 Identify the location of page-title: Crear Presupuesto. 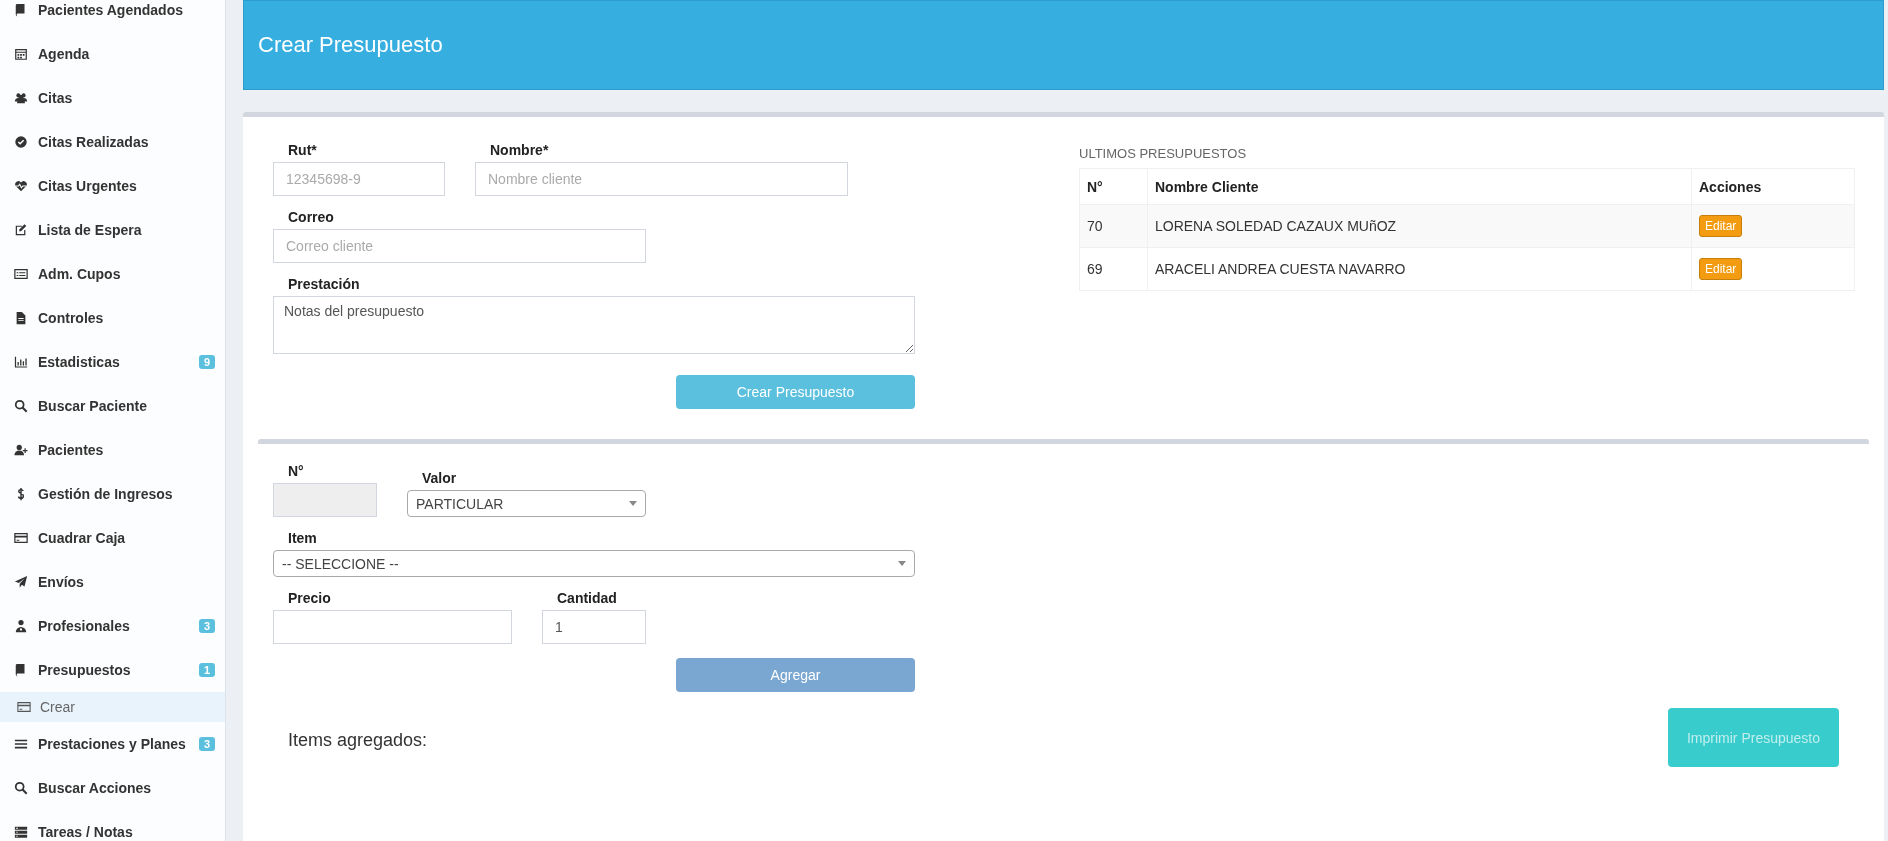
(350, 45).